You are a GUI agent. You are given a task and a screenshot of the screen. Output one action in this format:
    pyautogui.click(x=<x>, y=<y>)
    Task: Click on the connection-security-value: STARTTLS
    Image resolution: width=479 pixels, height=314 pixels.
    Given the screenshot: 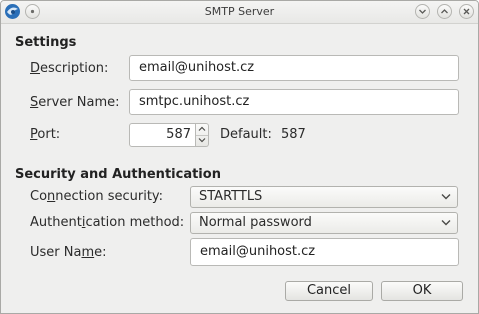 What is the action you would take?
    pyautogui.click(x=231, y=196)
    